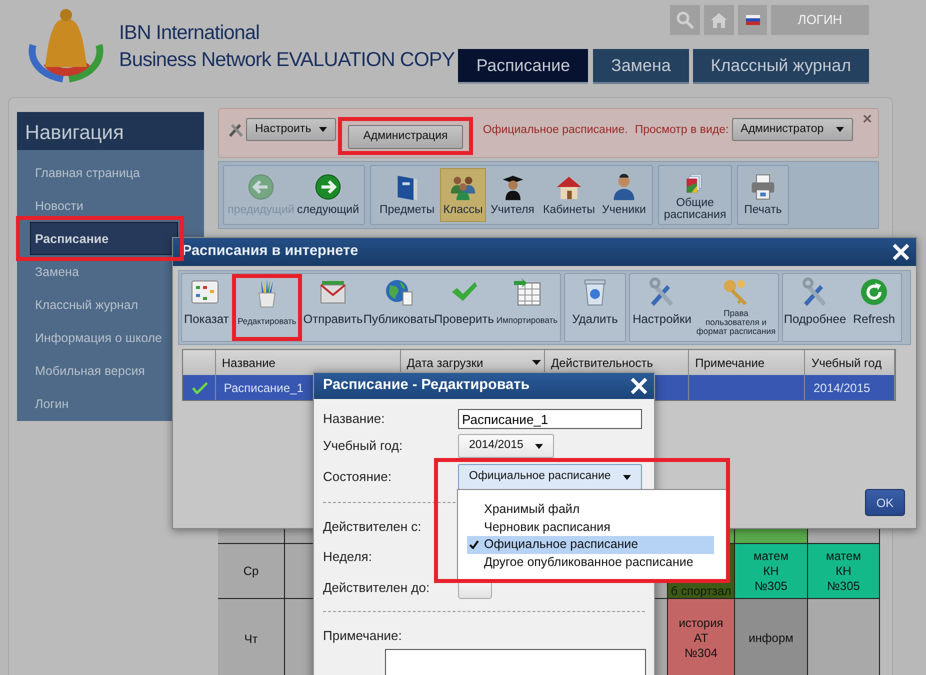 Image resolution: width=926 pixels, height=675 pixels. Describe the element at coordinates (701, 638) in the screenshot. I see `lesson-text: история АТ №304` at that location.